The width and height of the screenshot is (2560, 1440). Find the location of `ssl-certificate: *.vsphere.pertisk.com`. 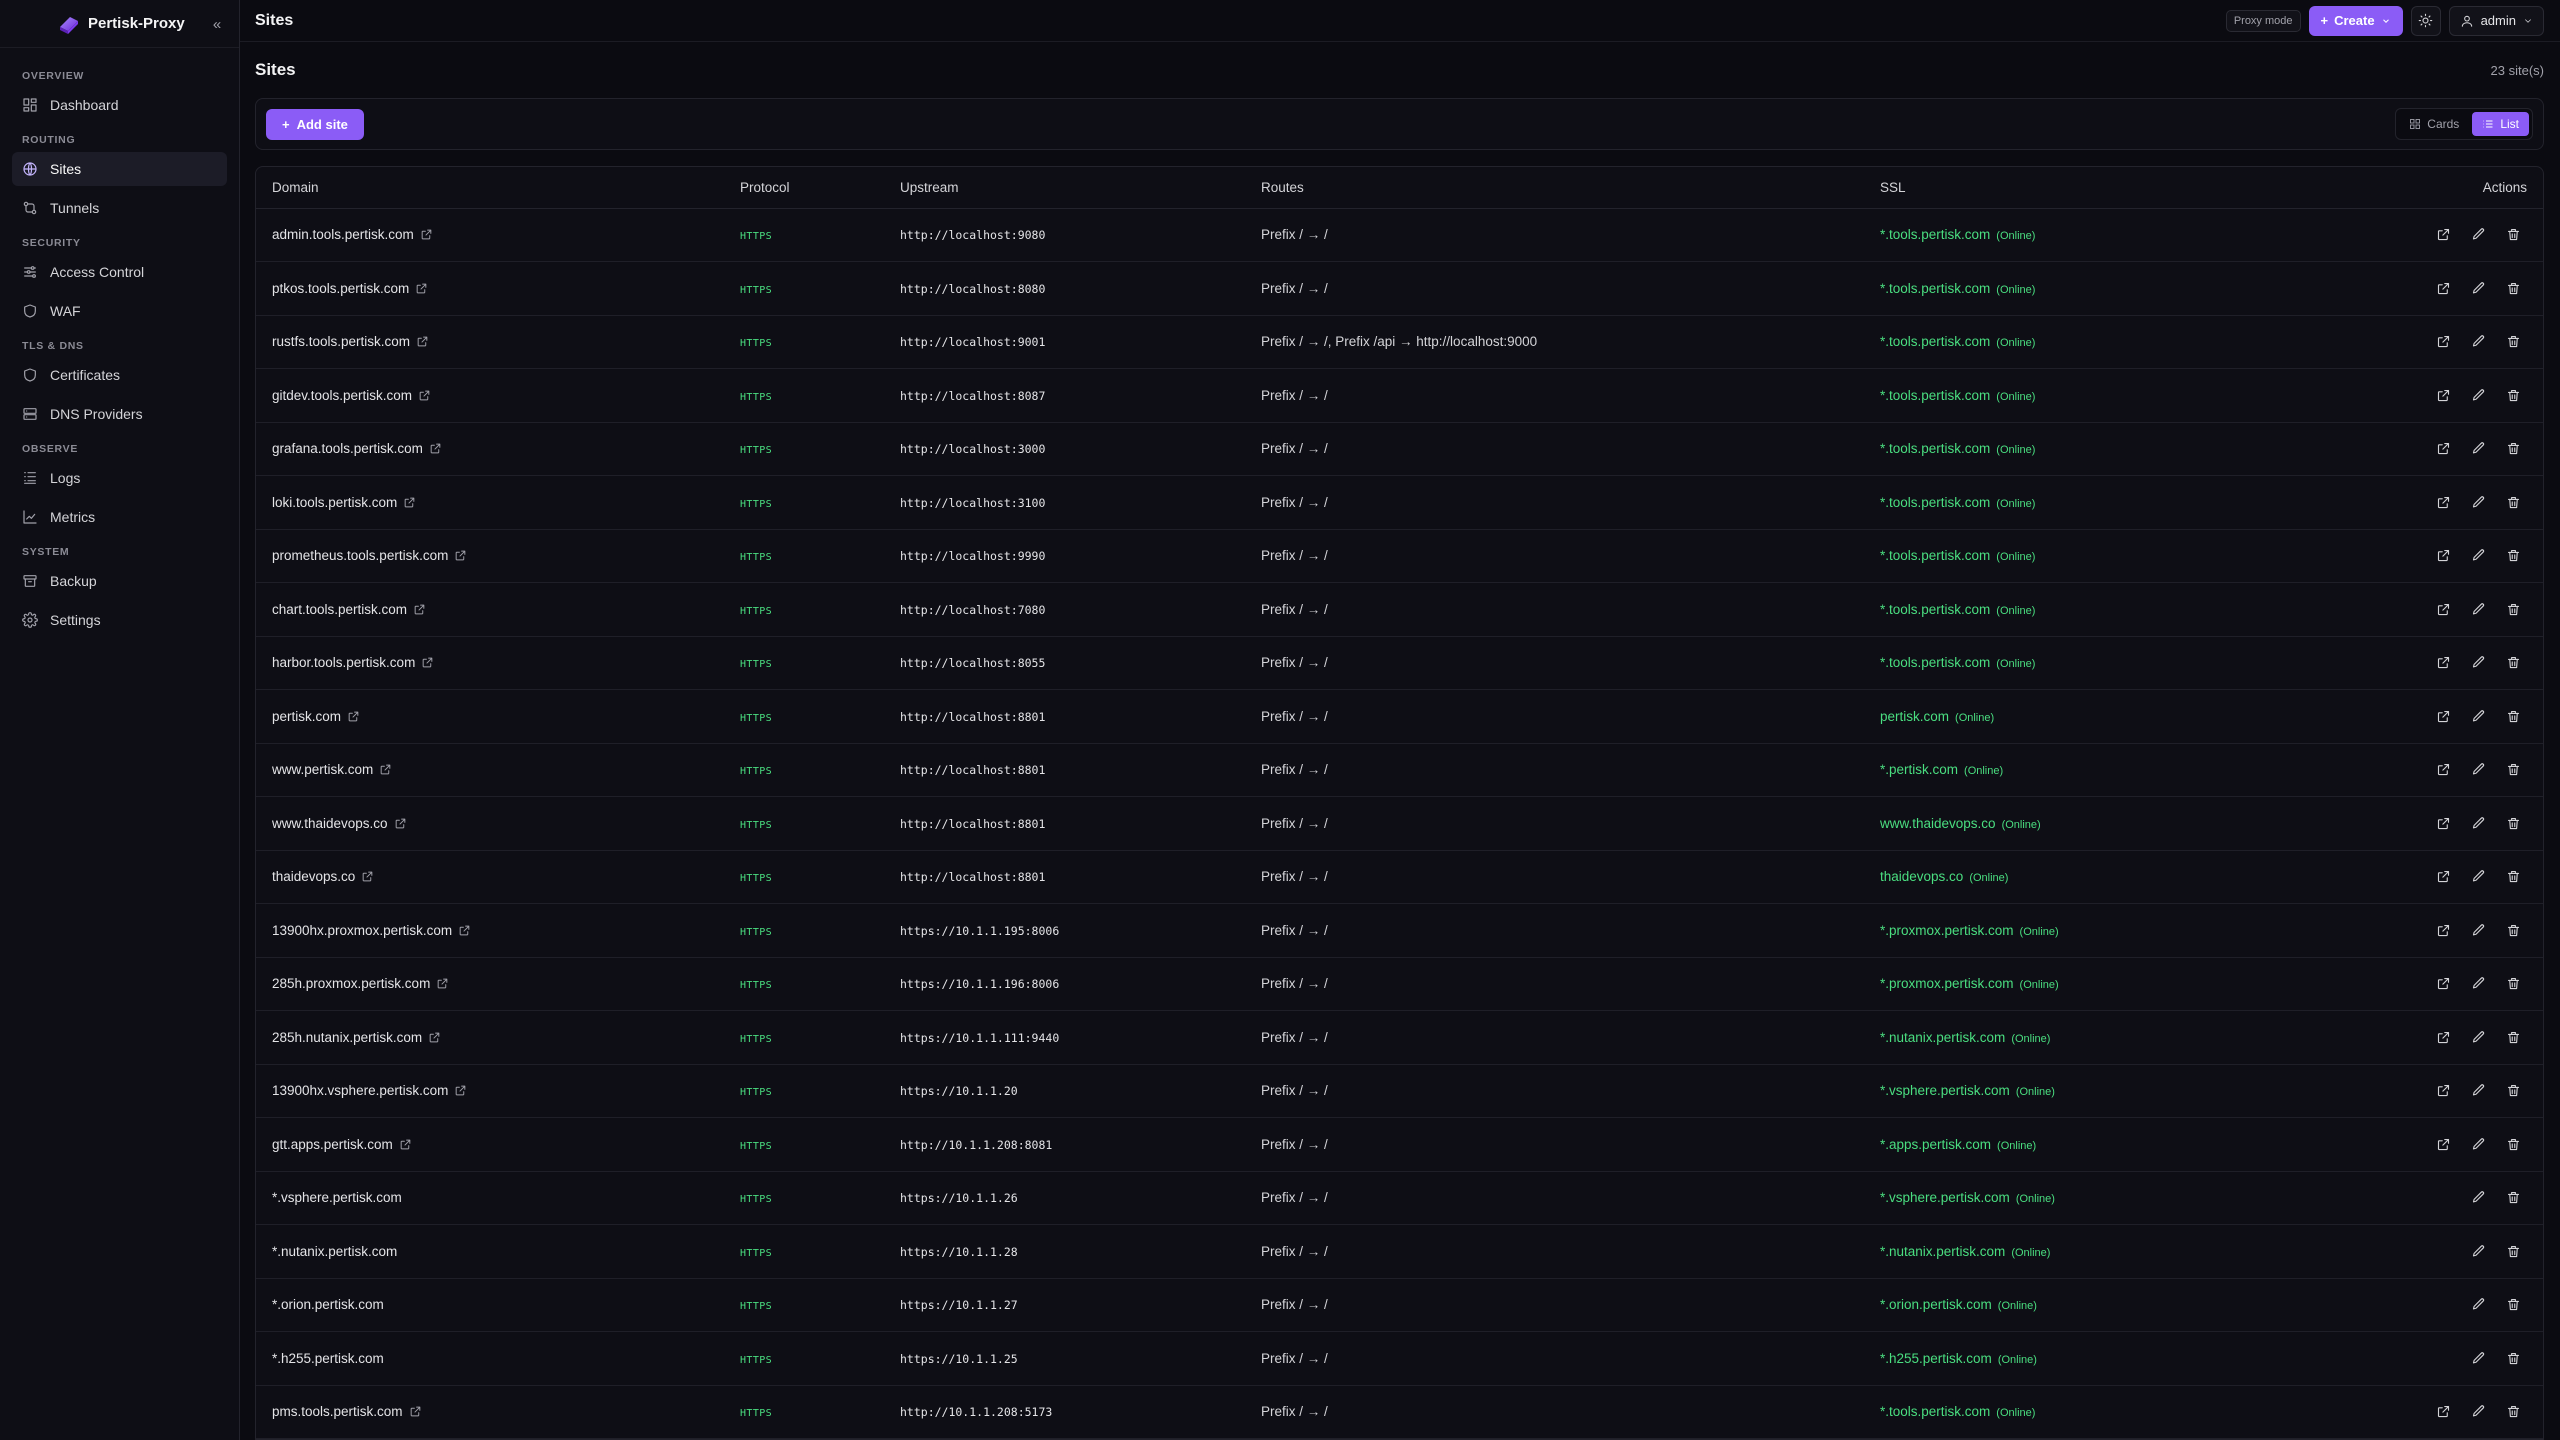

ssl-certificate: *.vsphere.pertisk.com is located at coordinates (1945, 1090).